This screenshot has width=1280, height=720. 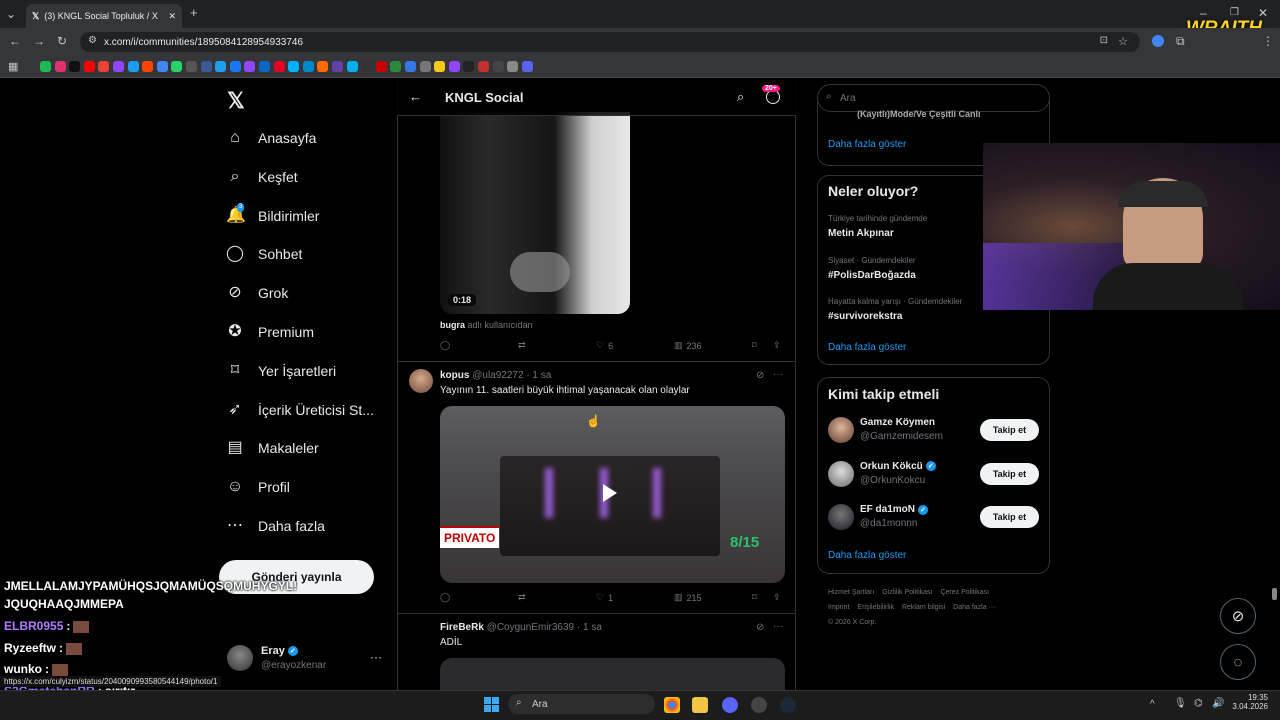 What do you see at coordinates (838, 607) in the screenshot?
I see `footer-link: Imprint` at bounding box center [838, 607].